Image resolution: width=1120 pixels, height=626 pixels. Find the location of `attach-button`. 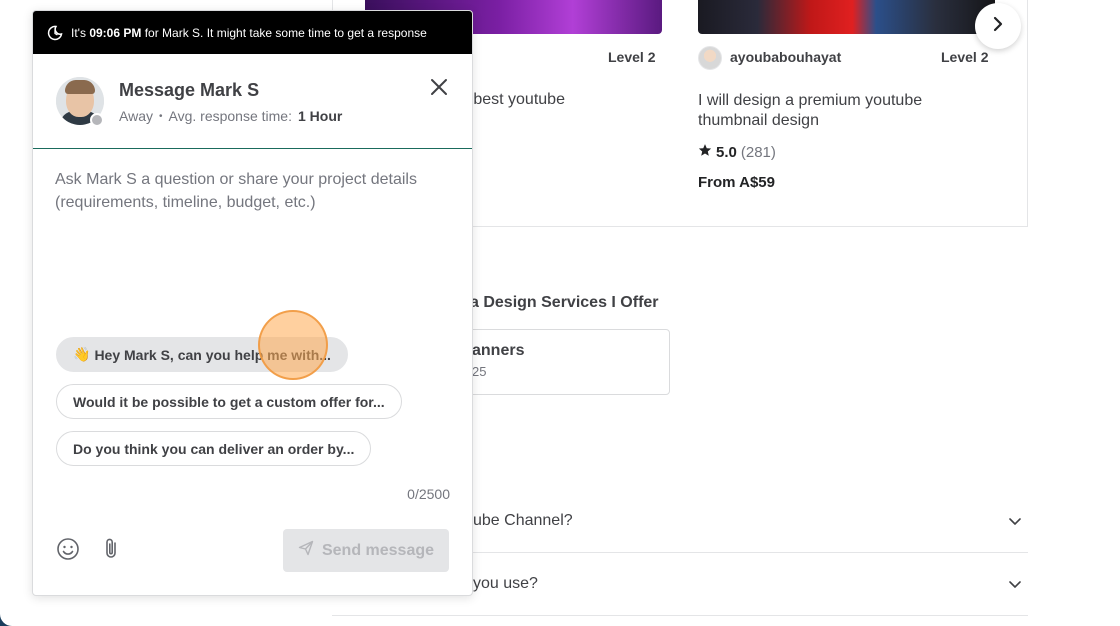

attach-button is located at coordinates (111, 551).